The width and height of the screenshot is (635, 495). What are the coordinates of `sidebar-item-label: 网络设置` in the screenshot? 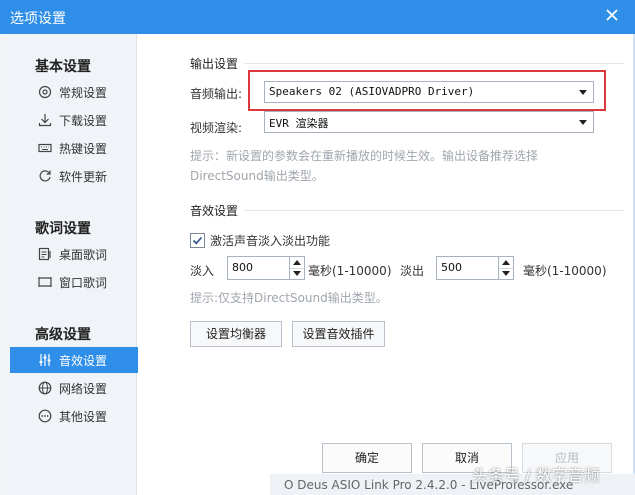 It's located at (83, 389).